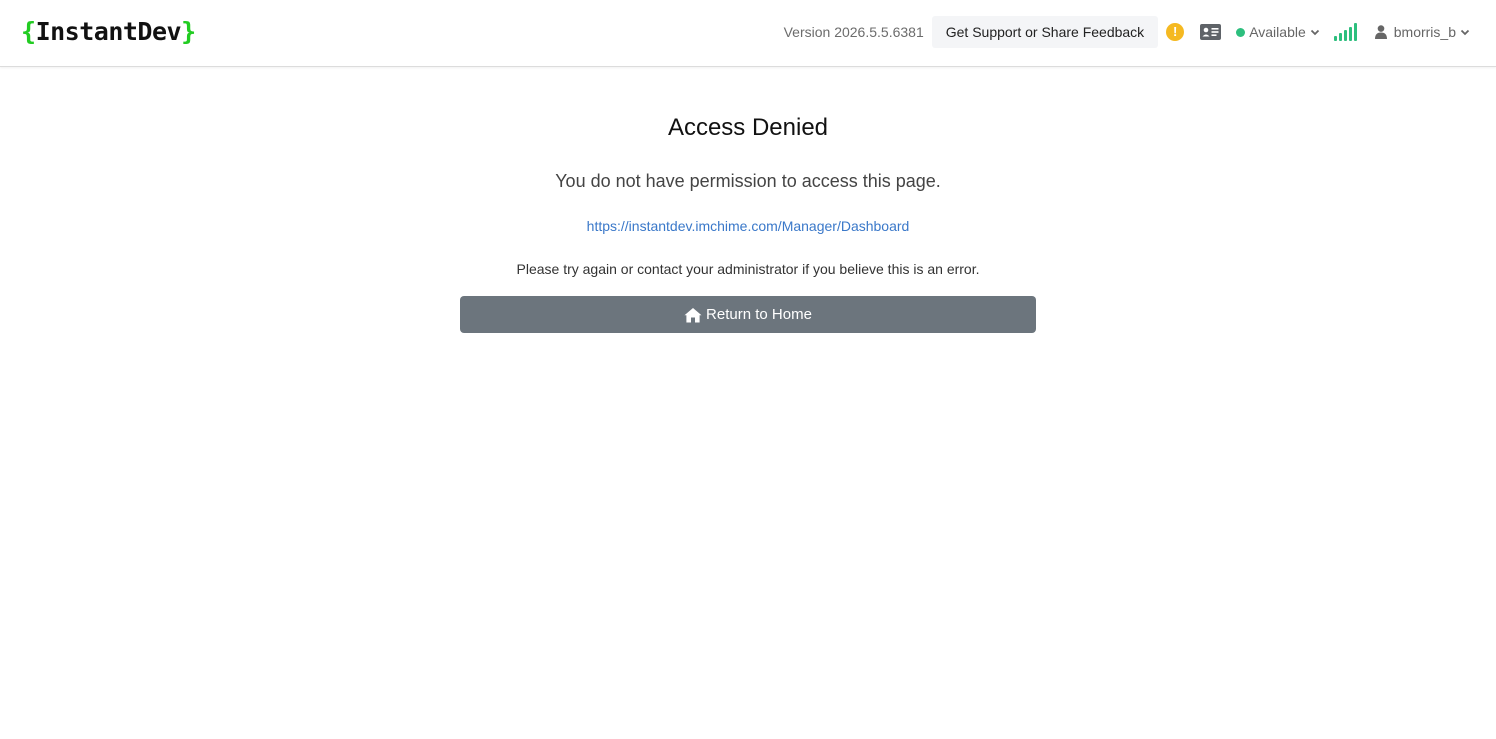  Describe the element at coordinates (1380, 32) in the screenshot. I see `user-icon` at that location.